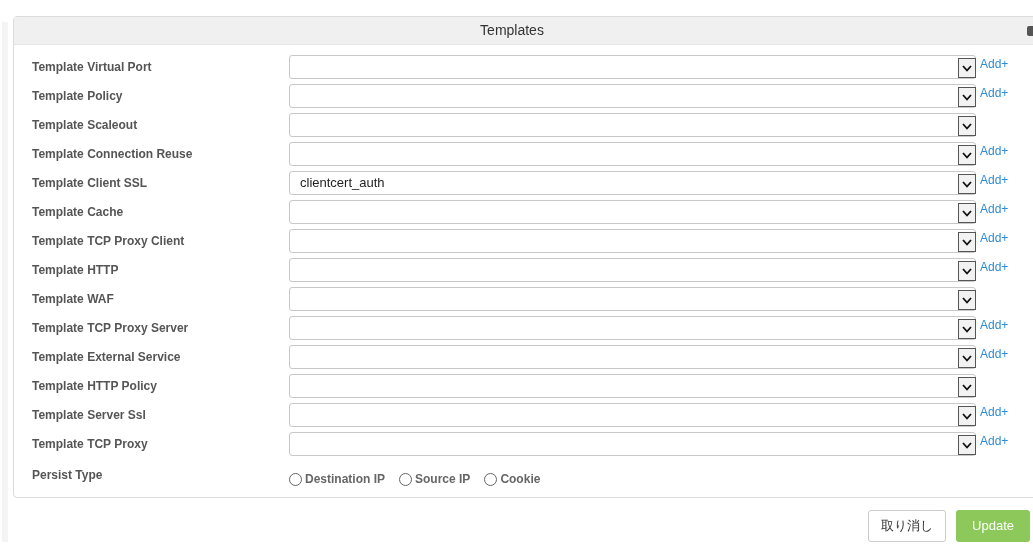  What do you see at coordinates (993, 526) in the screenshot?
I see `update-button: Update` at bounding box center [993, 526].